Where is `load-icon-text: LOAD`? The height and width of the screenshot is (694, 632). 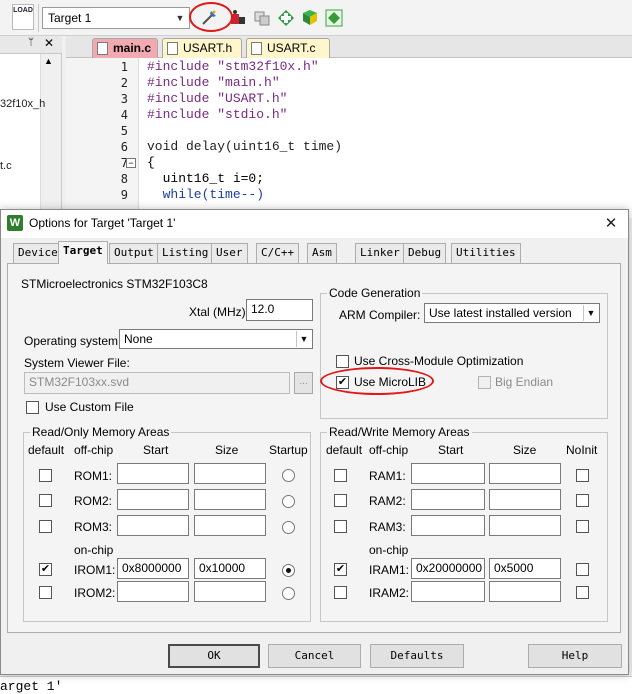
load-icon-text: LOAD is located at coordinates (23, 10).